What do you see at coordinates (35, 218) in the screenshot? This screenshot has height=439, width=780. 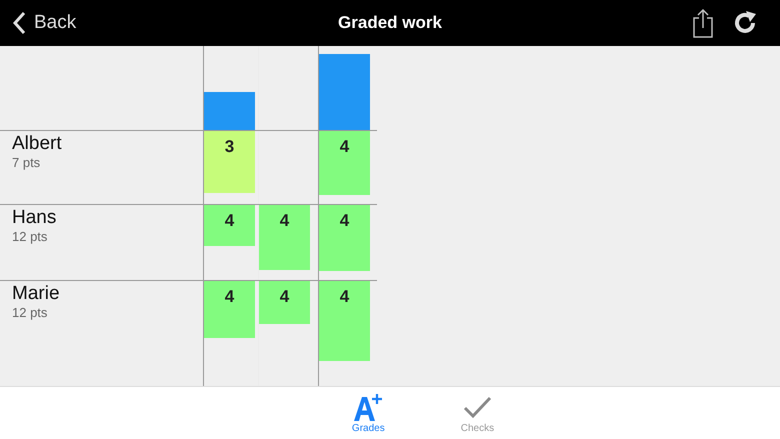 I see `student-name: Hans` at bounding box center [35, 218].